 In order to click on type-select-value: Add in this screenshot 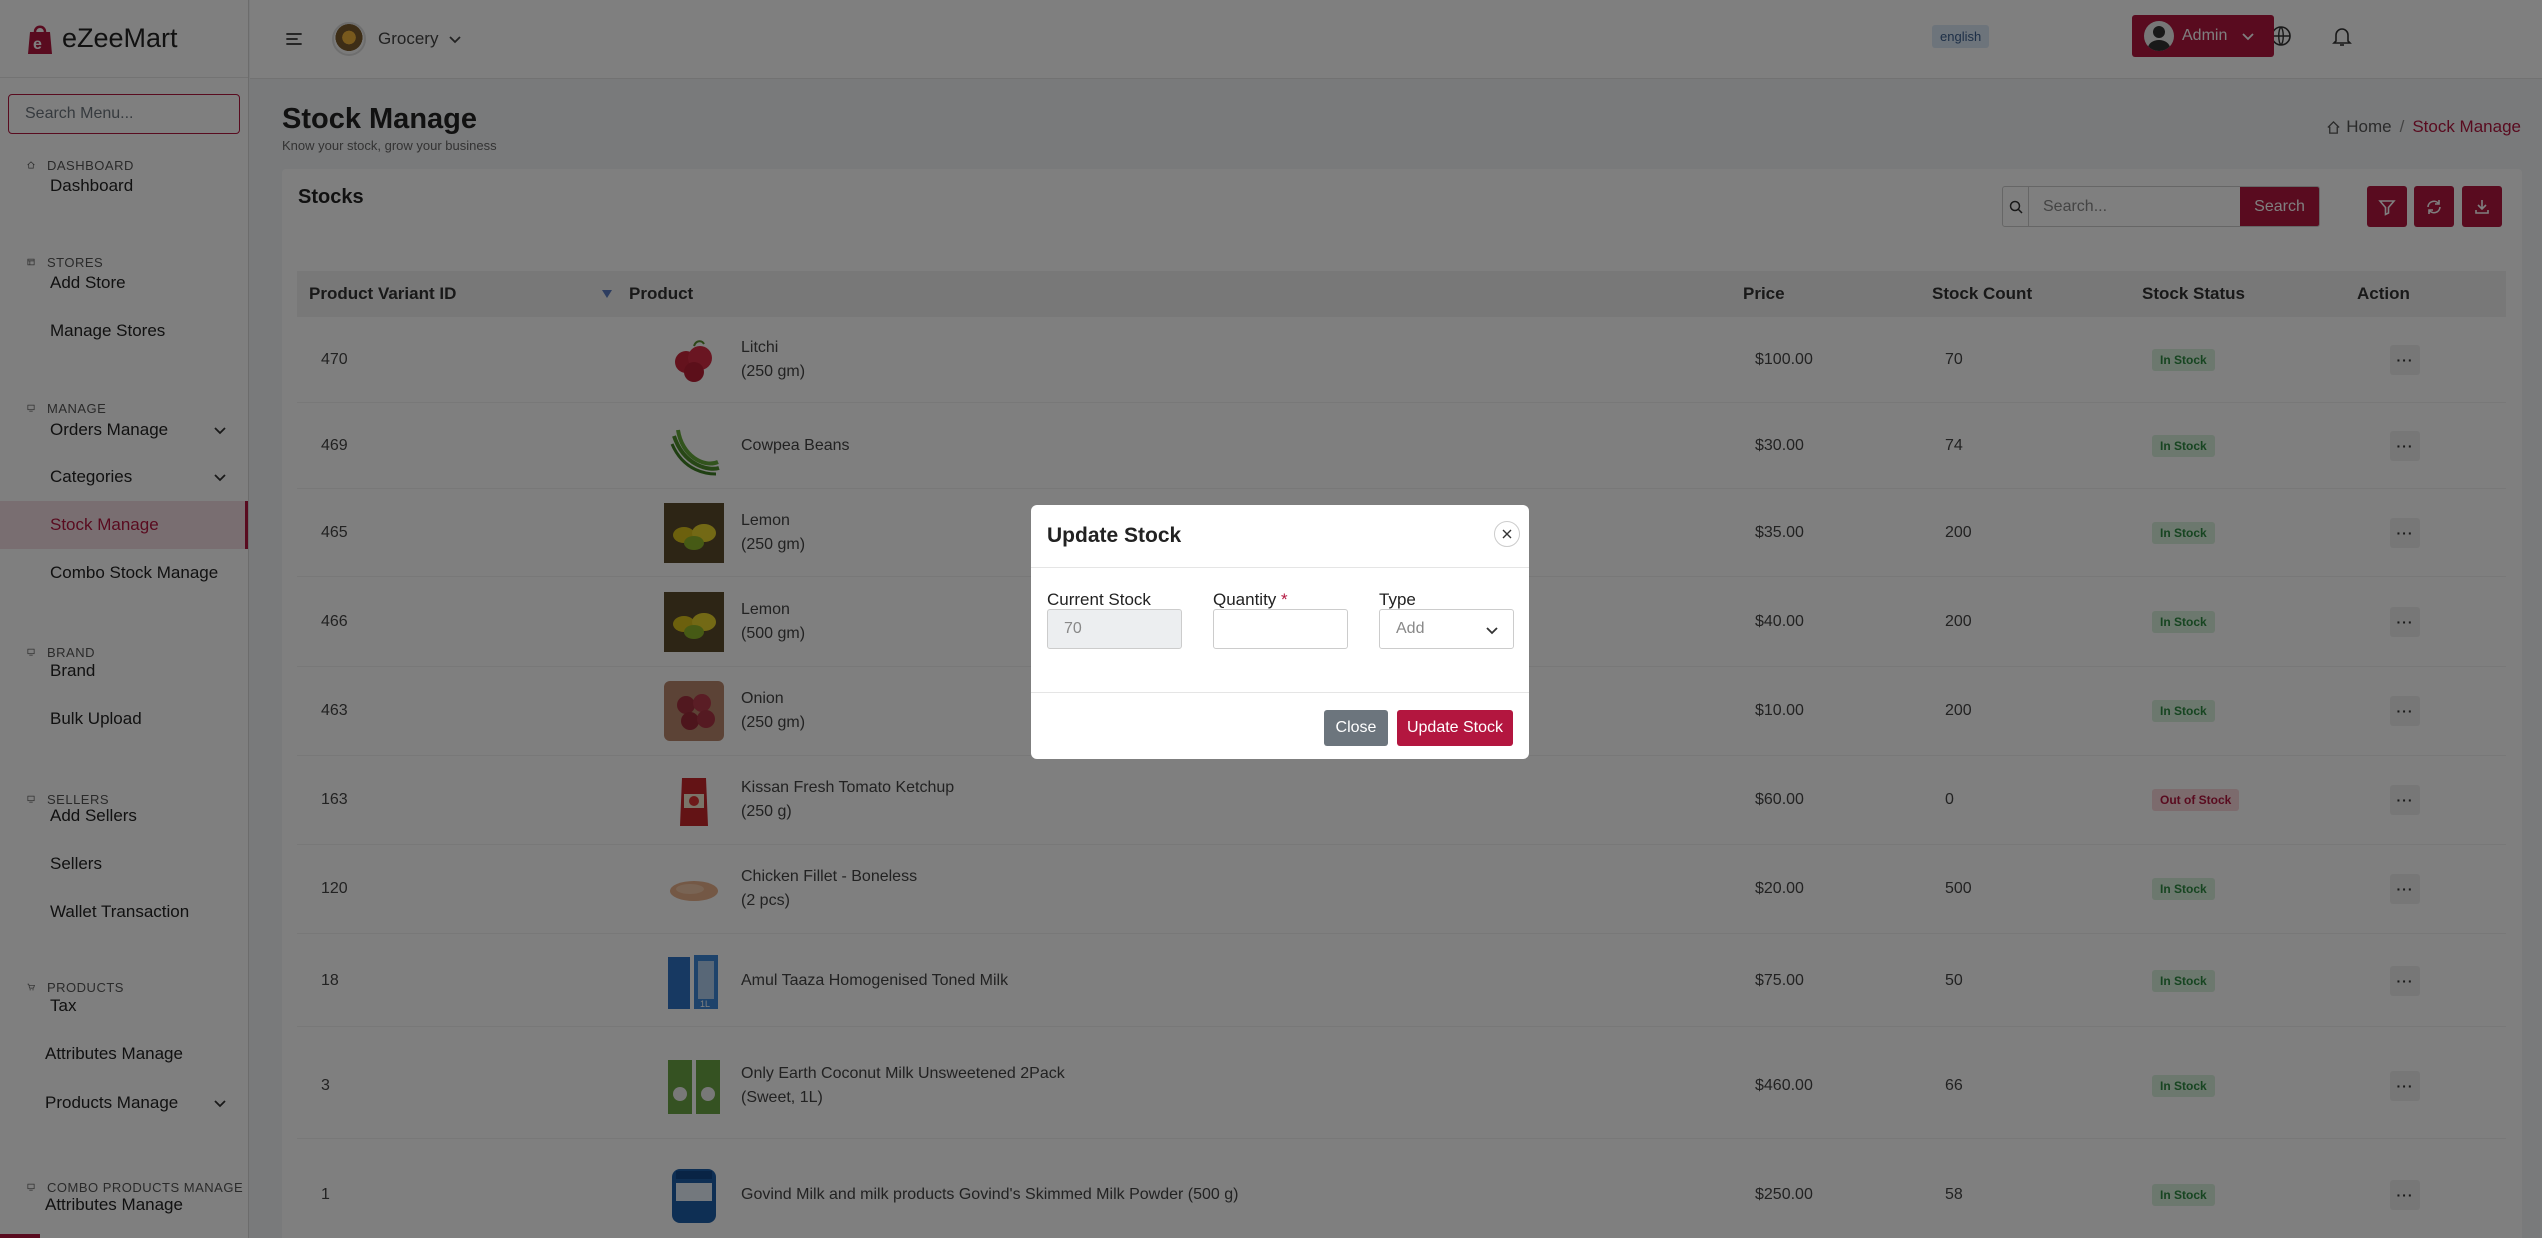, I will do `click(1410, 628)`.